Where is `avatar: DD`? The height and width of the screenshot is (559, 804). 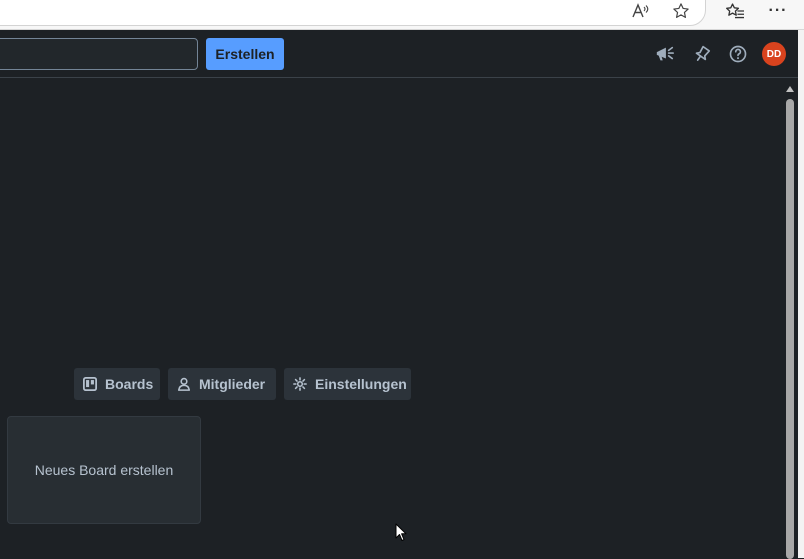 avatar: DD is located at coordinates (774, 54).